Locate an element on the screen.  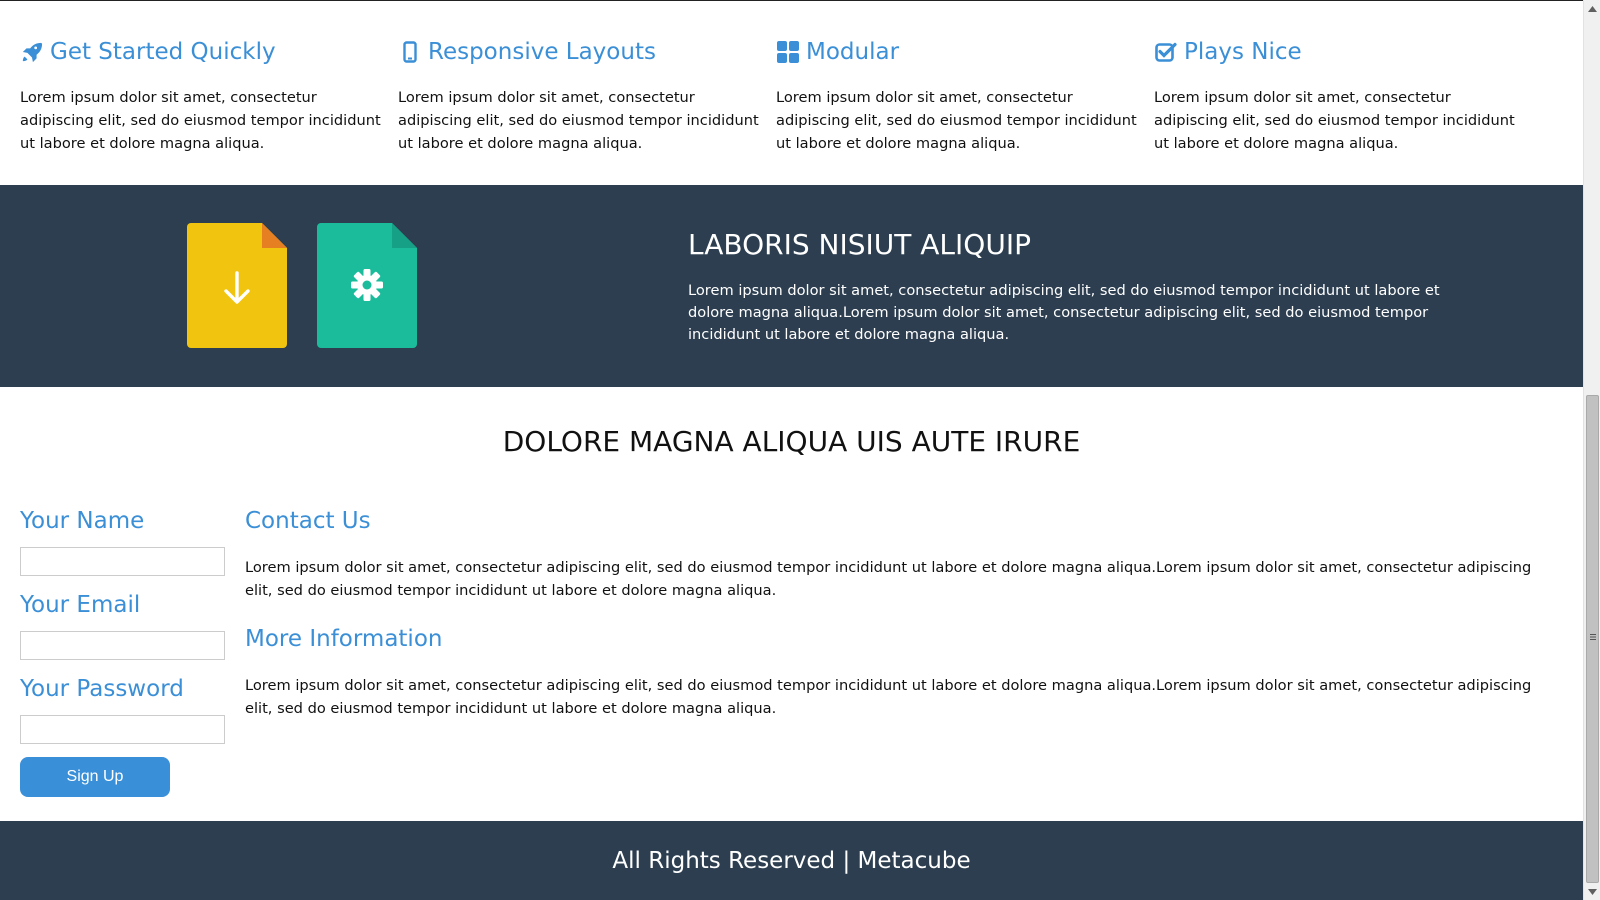
password-input is located at coordinates (122, 729).